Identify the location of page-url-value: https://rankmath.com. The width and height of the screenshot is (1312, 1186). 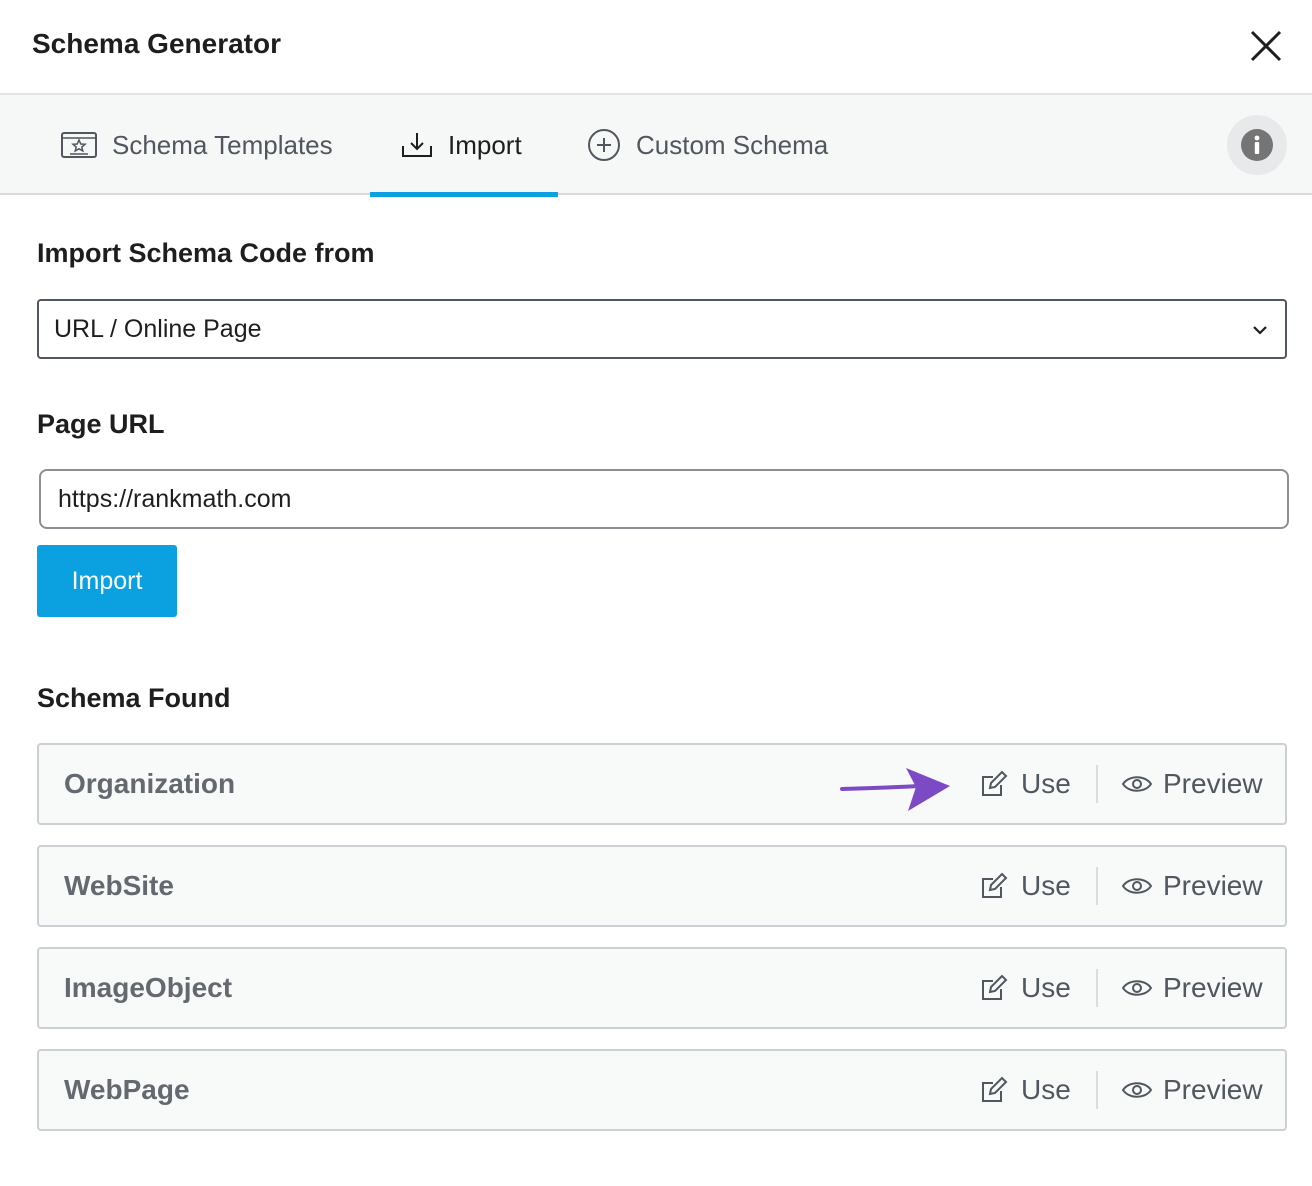
(175, 498).